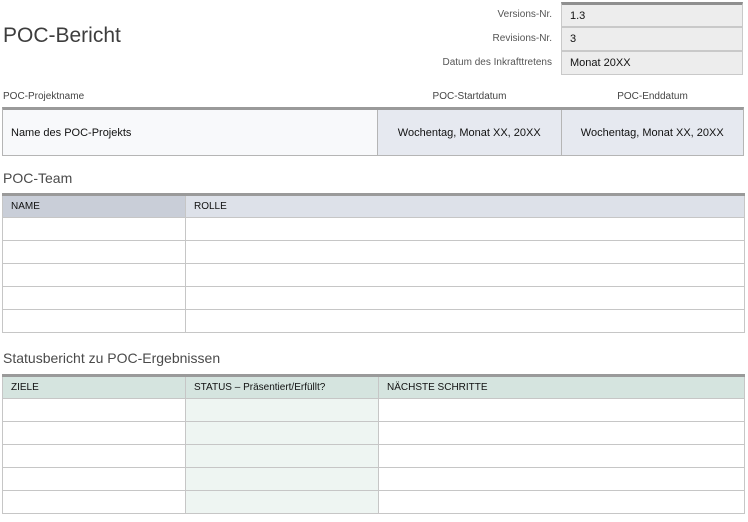 The height and width of the screenshot is (522, 748). Describe the element at coordinates (652, 14) in the screenshot. I see `version-field: 1.3` at that location.